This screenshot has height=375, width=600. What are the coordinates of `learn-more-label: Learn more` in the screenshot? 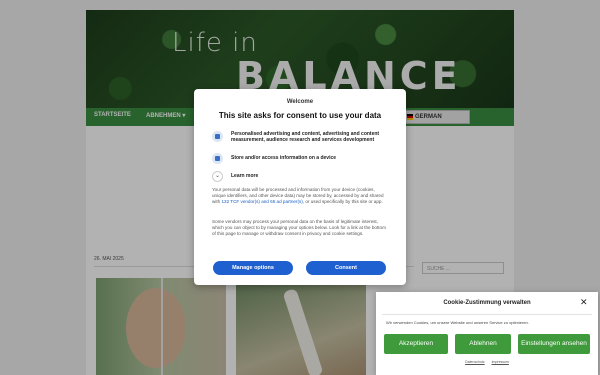 It's located at (245, 176).